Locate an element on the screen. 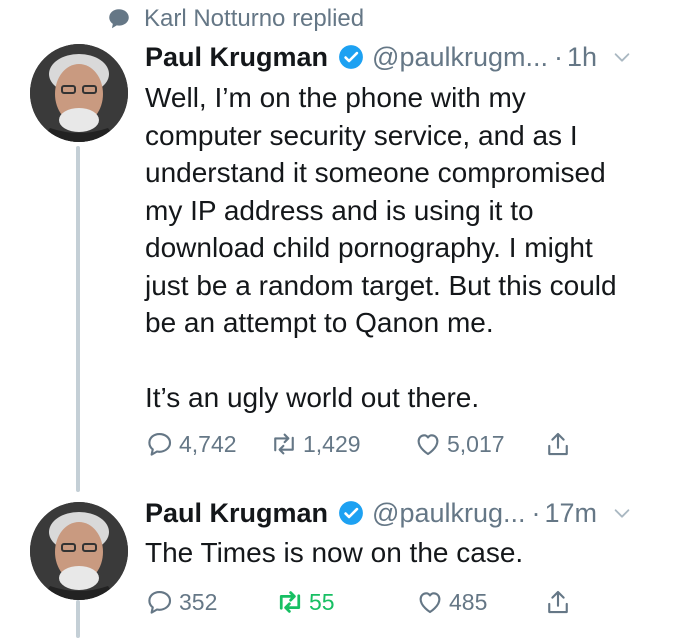 The width and height of the screenshot is (680, 638). retweet-count: 55 is located at coordinates (322, 601).